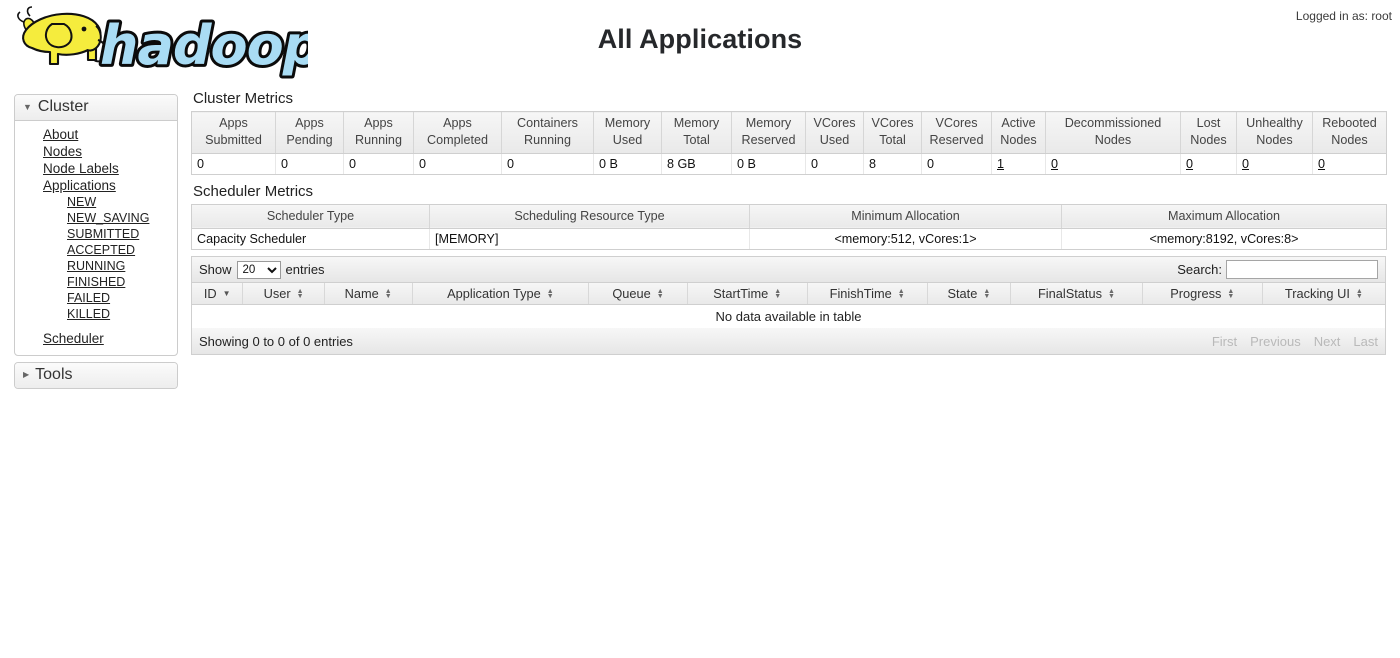 The image size is (1400, 658). I want to click on scheduler-metric-header-0: Scheduler Type, so click(310, 216).